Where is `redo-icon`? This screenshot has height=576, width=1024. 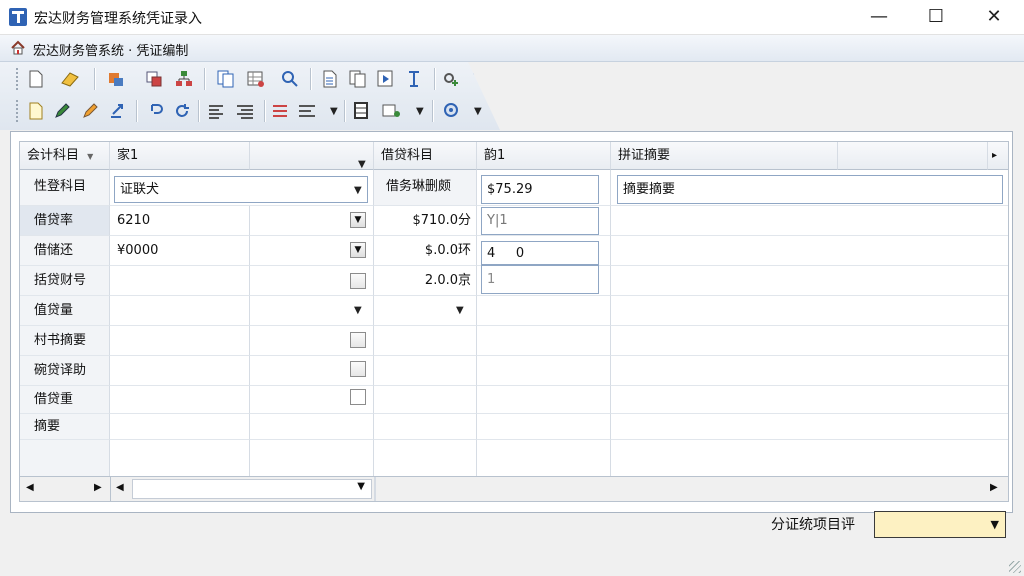 redo-icon is located at coordinates (182, 111).